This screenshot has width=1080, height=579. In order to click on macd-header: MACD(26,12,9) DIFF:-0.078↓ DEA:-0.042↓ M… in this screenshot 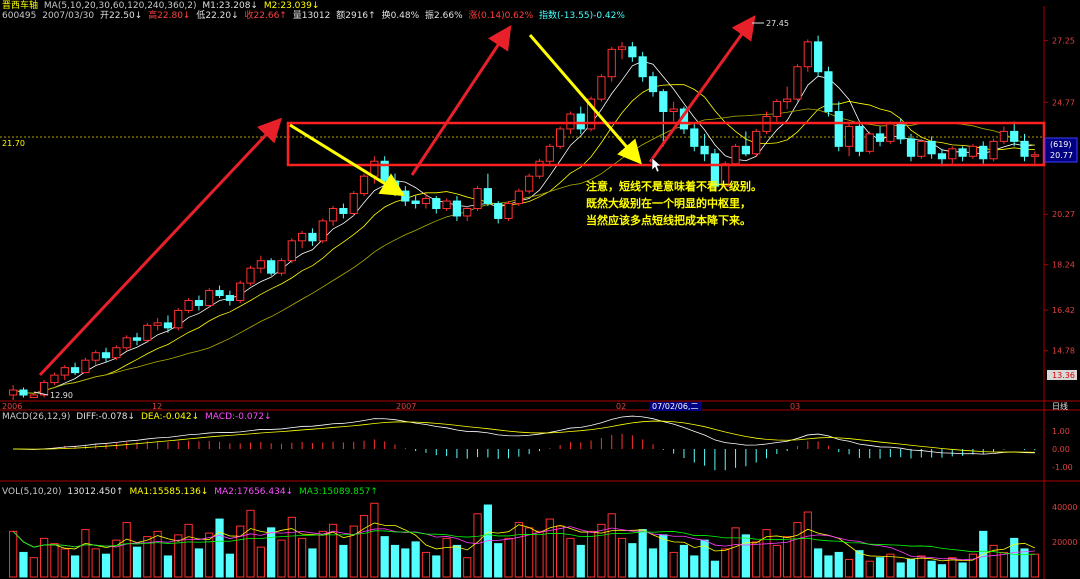, I will do `click(138, 417)`.